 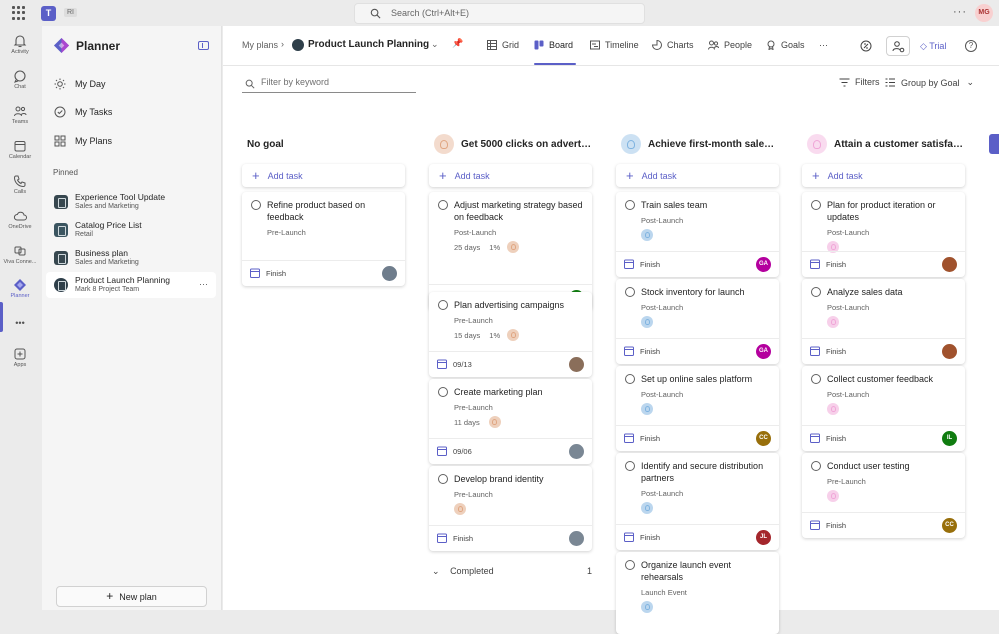 What do you see at coordinates (134, 84) in the screenshot?
I see `nav-item-my-day: My Day` at bounding box center [134, 84].